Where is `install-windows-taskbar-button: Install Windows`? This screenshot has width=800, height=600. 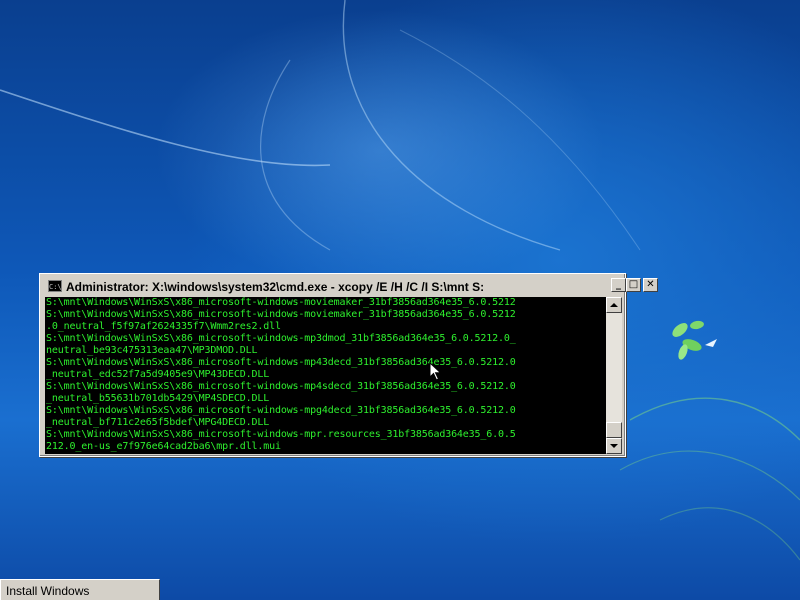
install-windows-taskbar-button: Install Windows is located at coordinates (80, 589).